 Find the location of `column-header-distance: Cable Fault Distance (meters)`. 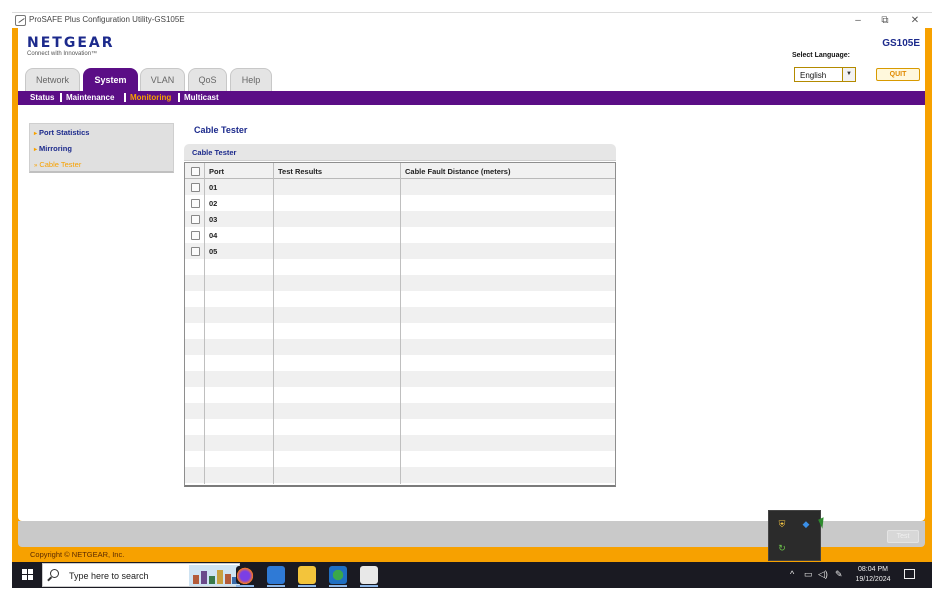

column-header-distance: Cable Fault Distance (meters) is located at coordinates (458, 171).